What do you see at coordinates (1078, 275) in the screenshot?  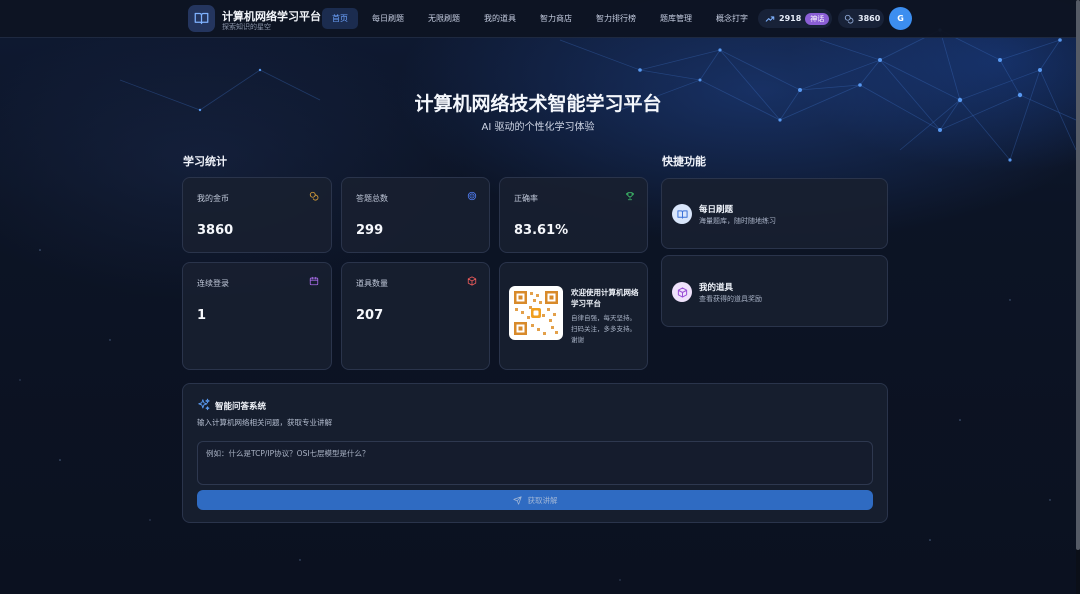 I see `scrollbar-thumb` at bounding box center [1078, 275].